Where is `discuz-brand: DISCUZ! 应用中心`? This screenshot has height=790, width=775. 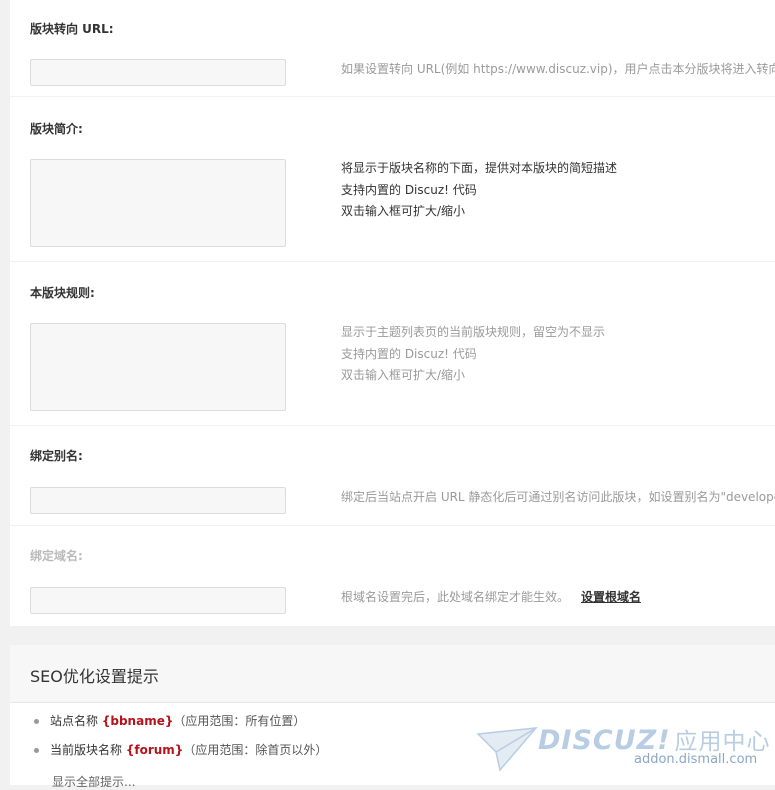 discuz-brand: DISCUZ! 应用中心 is located at coordinates (654, 740).